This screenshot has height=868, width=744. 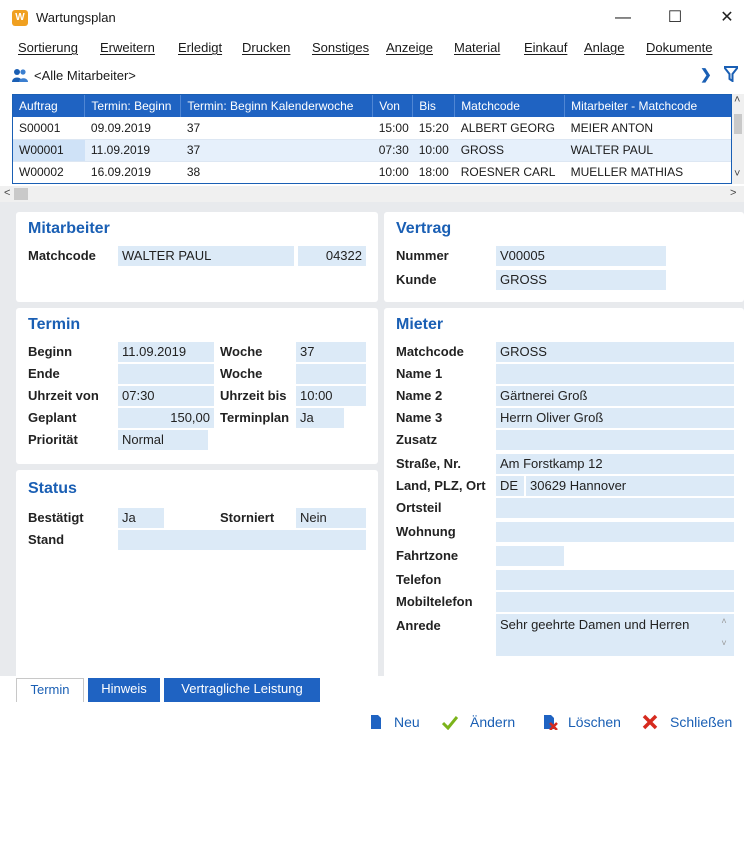 What do you see at coordinates (132, 172) in the screenshot?
I see `table-cell: 16.09.2019` at bounding box center [132, 172].